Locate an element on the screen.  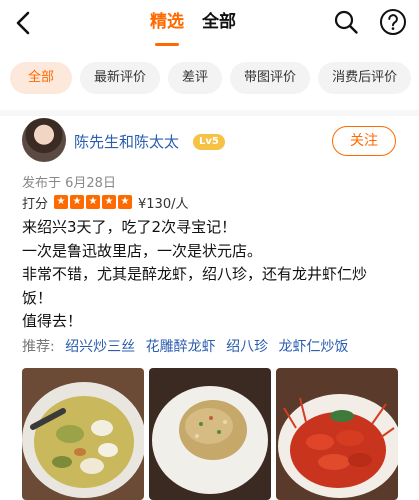
review-line: 非常不错，尤其是醉龙虾，绍八珍，还有龙井虾仁炒 is located at coordinates (195, 274).